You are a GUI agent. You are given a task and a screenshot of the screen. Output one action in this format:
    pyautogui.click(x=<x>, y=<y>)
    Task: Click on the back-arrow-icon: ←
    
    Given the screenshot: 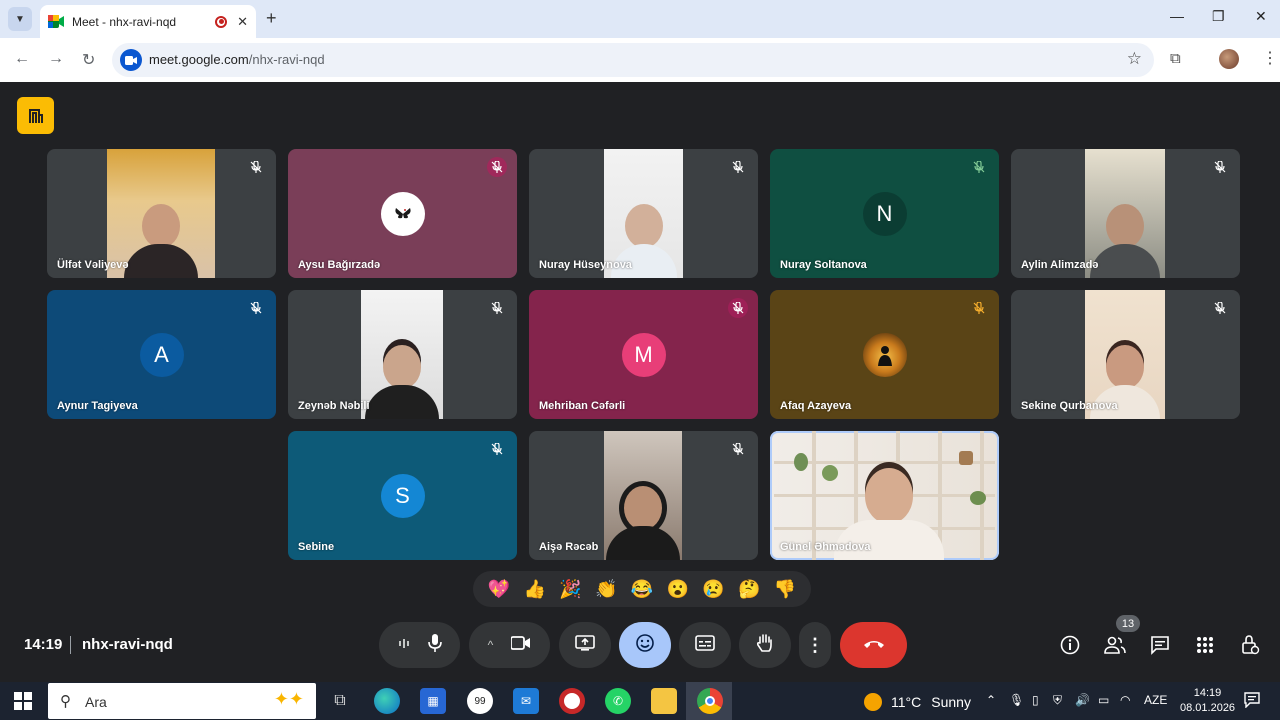 What is the action you would take?
    pyautogui.click(x=22, y=59)
    